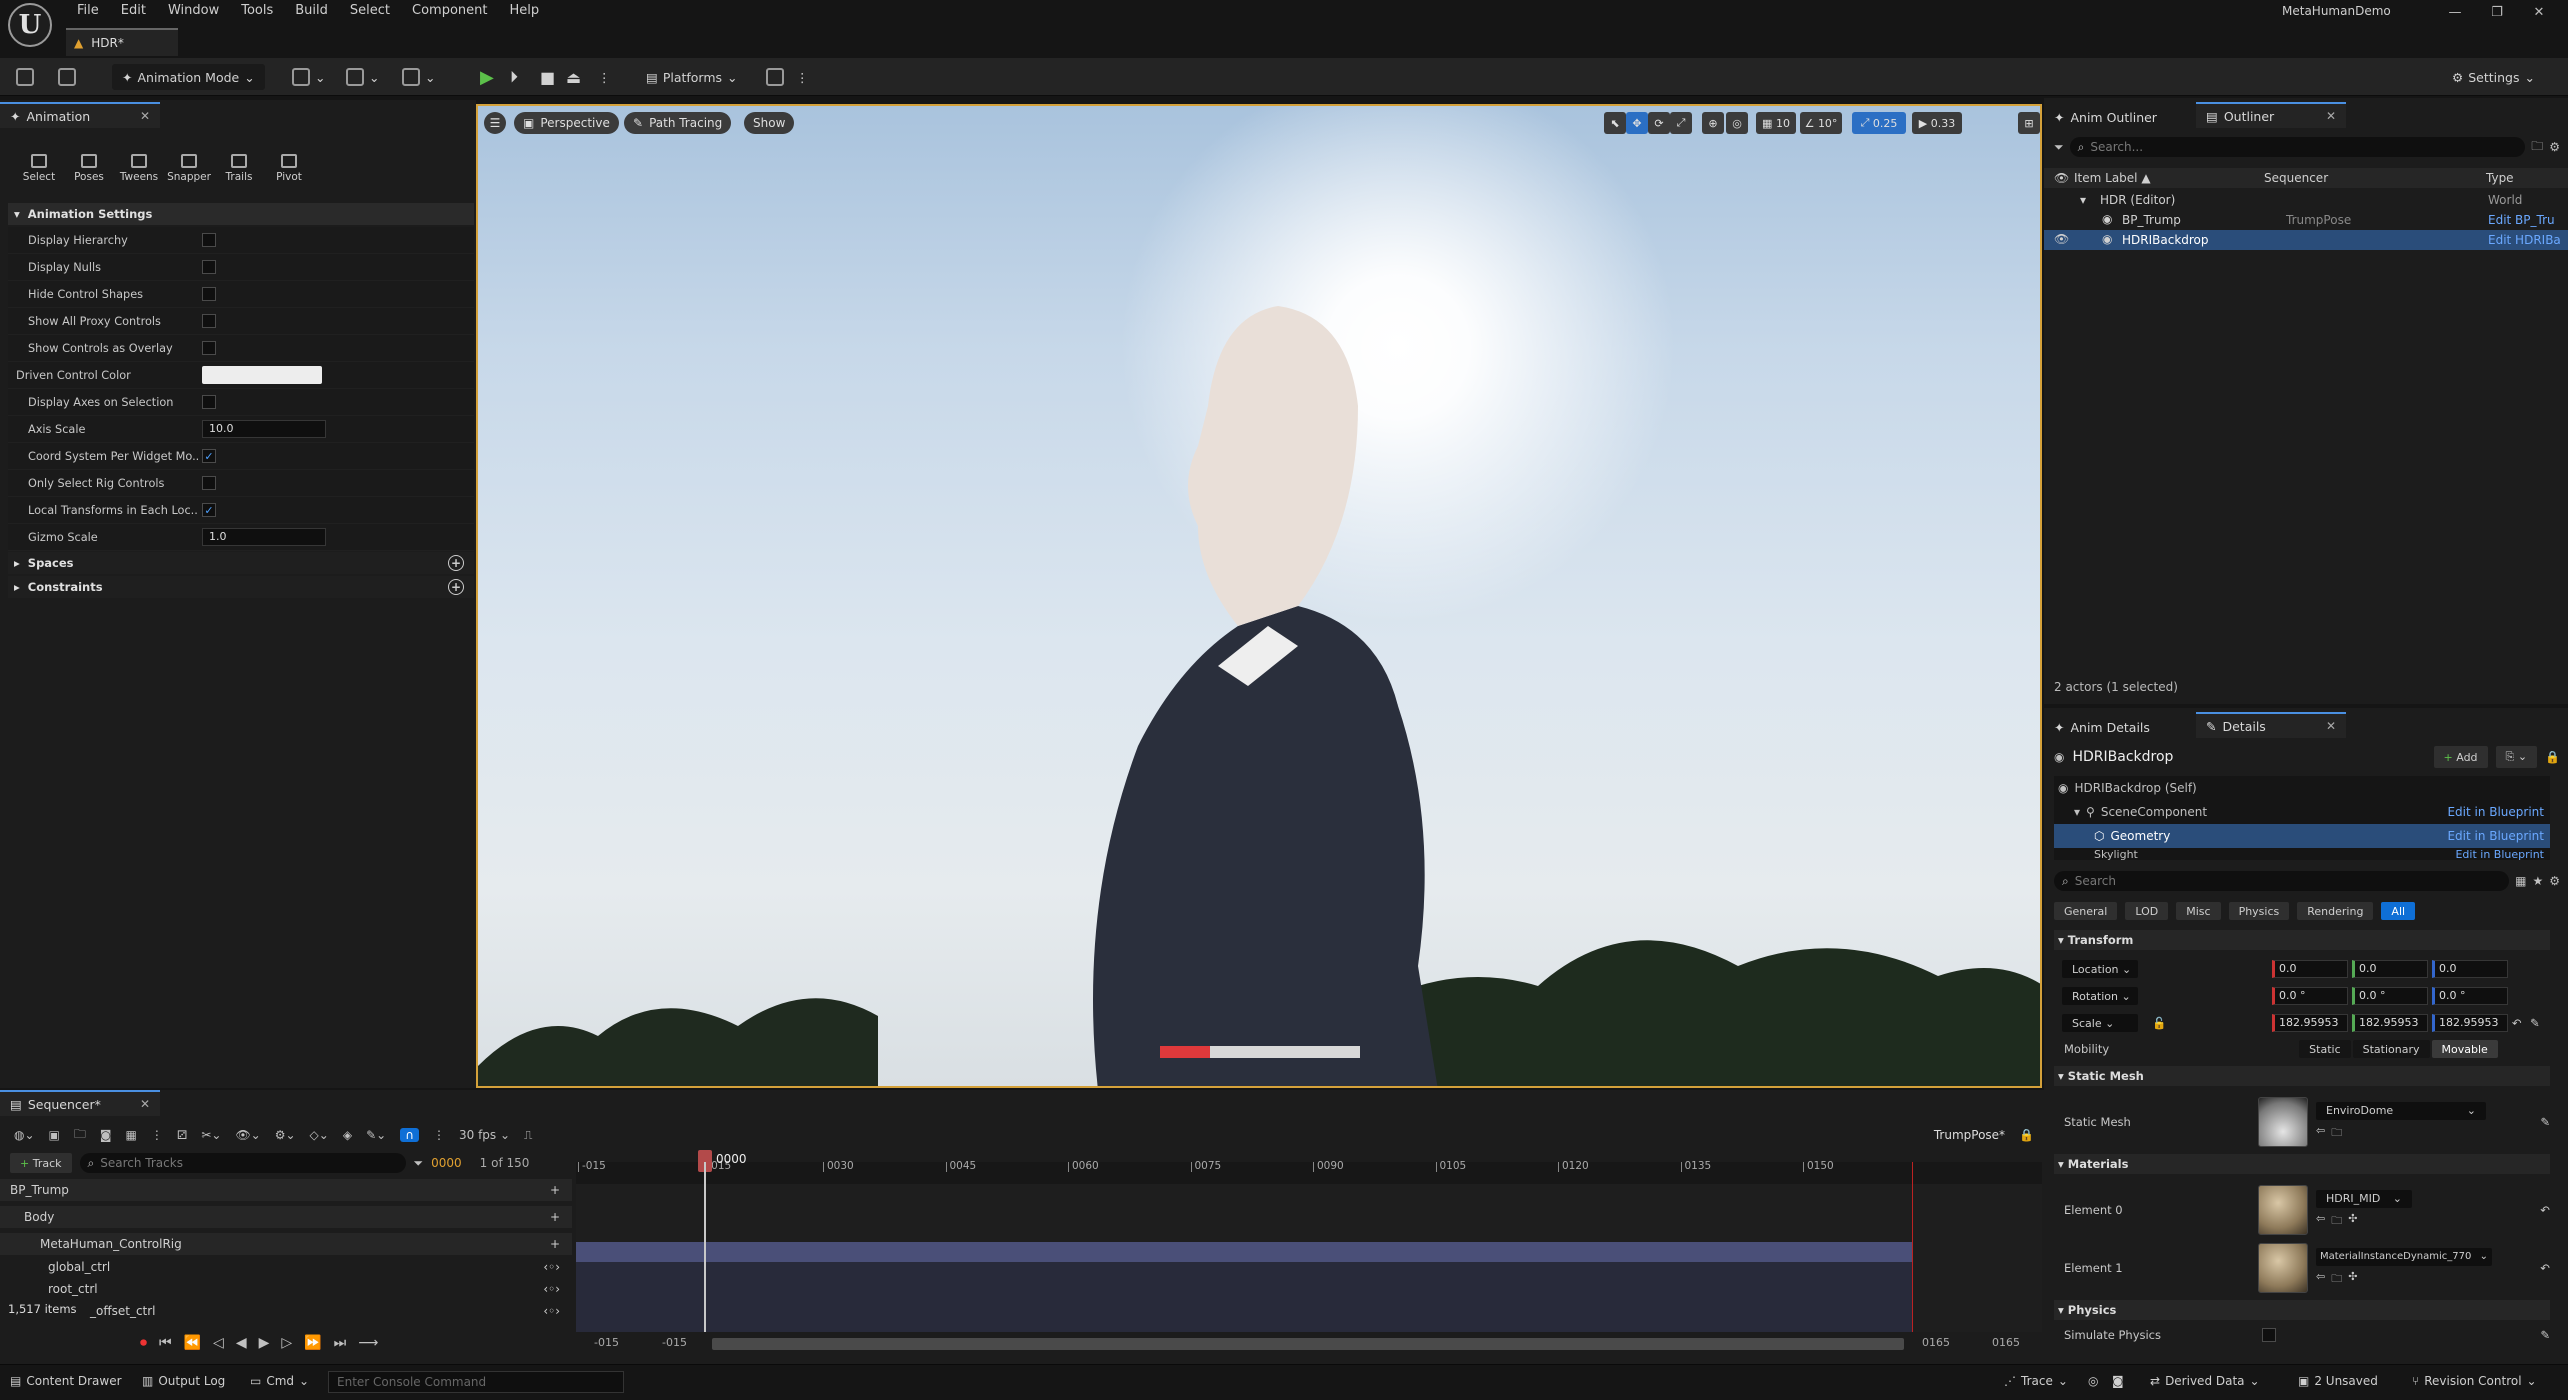  Describe the element at coordinates (2310, 1023) in the screenshot. I see `scale-x-field: 182.95953` at that location.